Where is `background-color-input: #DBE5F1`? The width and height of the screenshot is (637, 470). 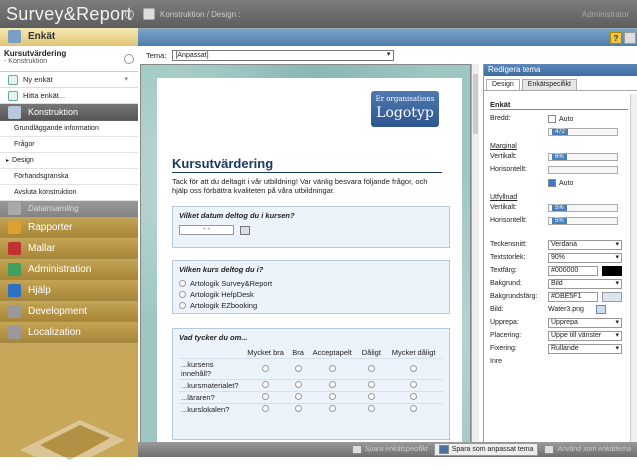
background-color-input: #DBE5F1 is located at coordinates (573, 297).